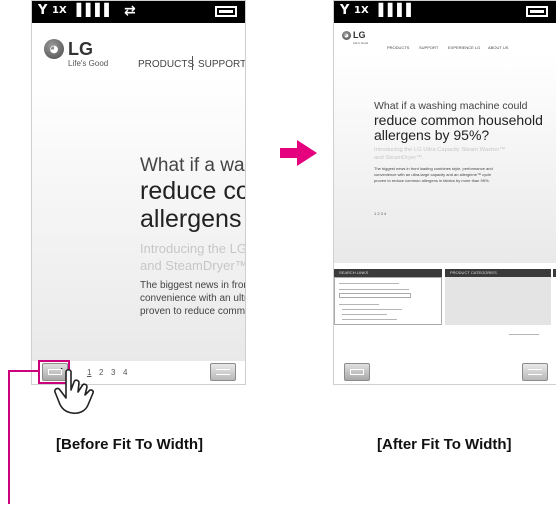 This screenshot has width=556, height=510. What do you see at coordinates (458, 120) in the screenshot?
I see `headline-line-2: reduce common household` at bounding box center [458, 120].